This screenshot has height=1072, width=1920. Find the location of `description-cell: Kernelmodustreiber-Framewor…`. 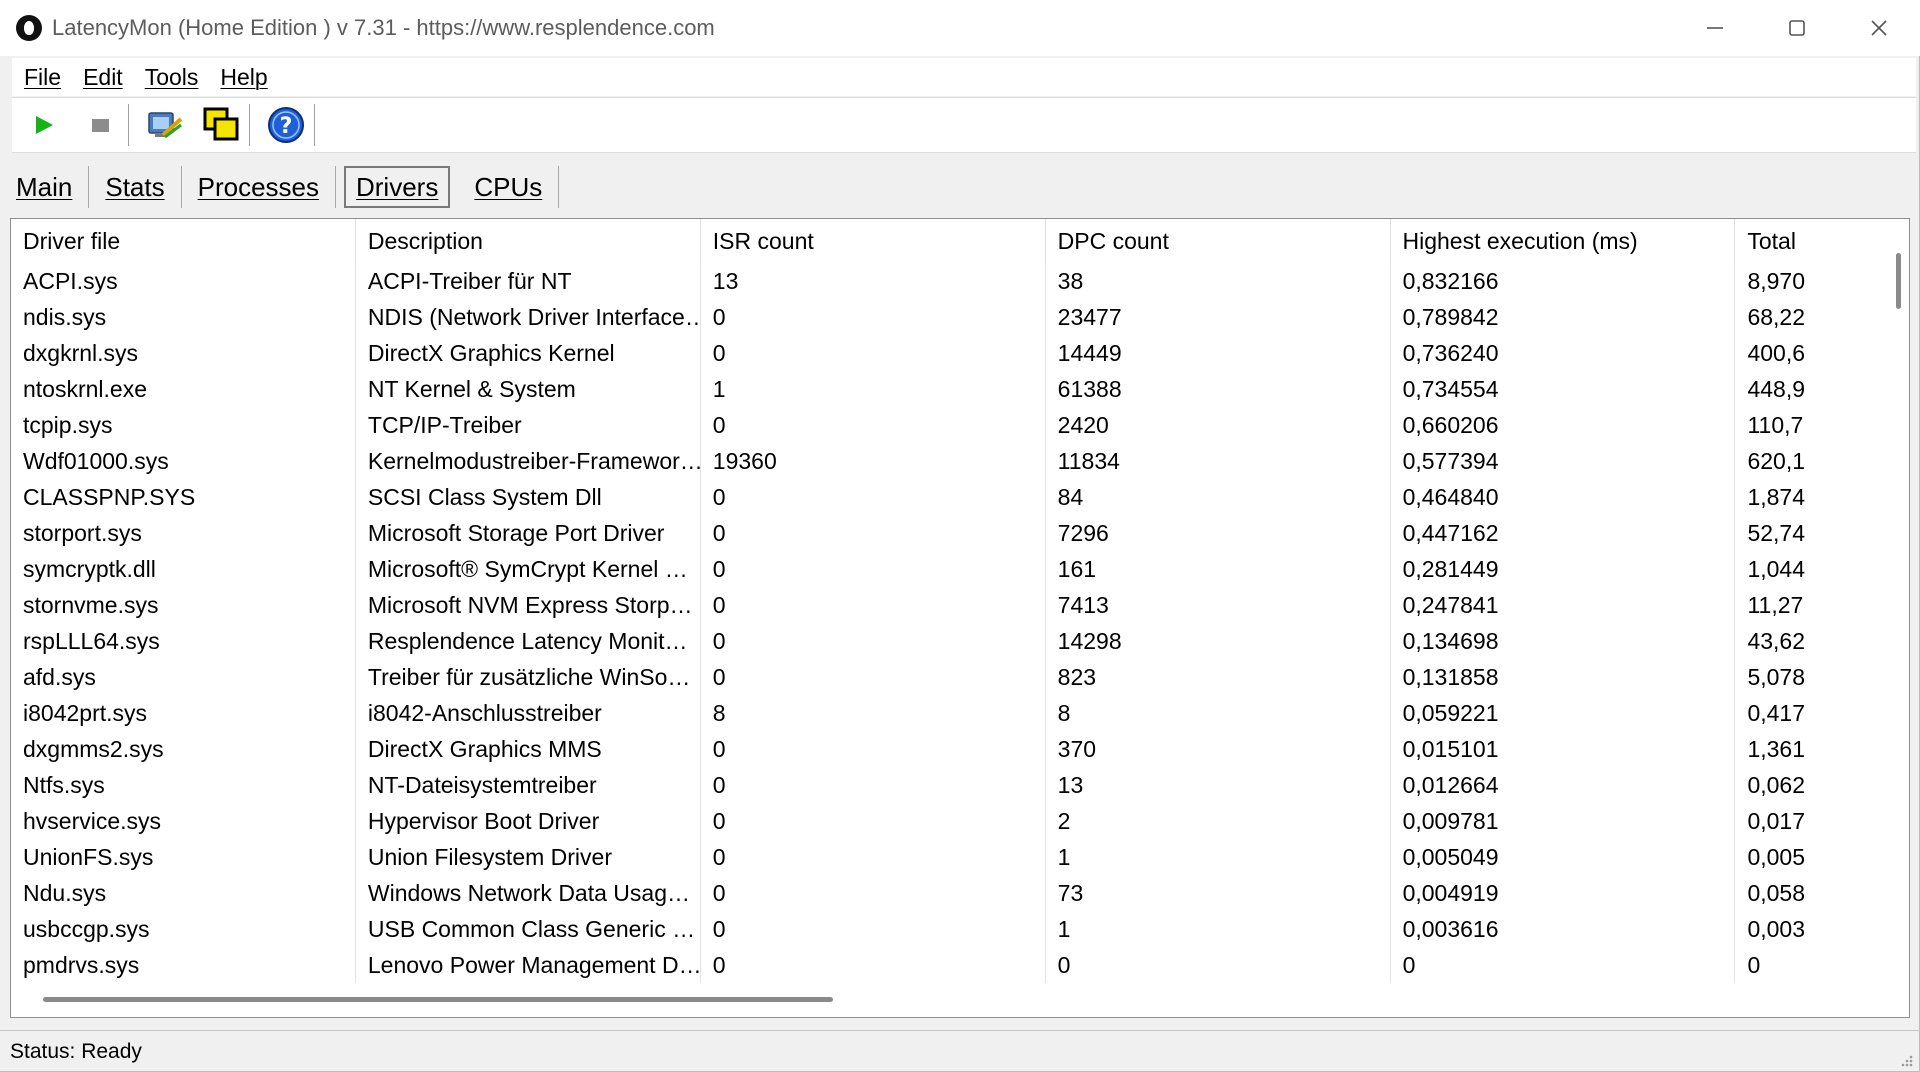

description-cell: Kernelmodustreiber-Framewor… is located at coordinates (528, 461).